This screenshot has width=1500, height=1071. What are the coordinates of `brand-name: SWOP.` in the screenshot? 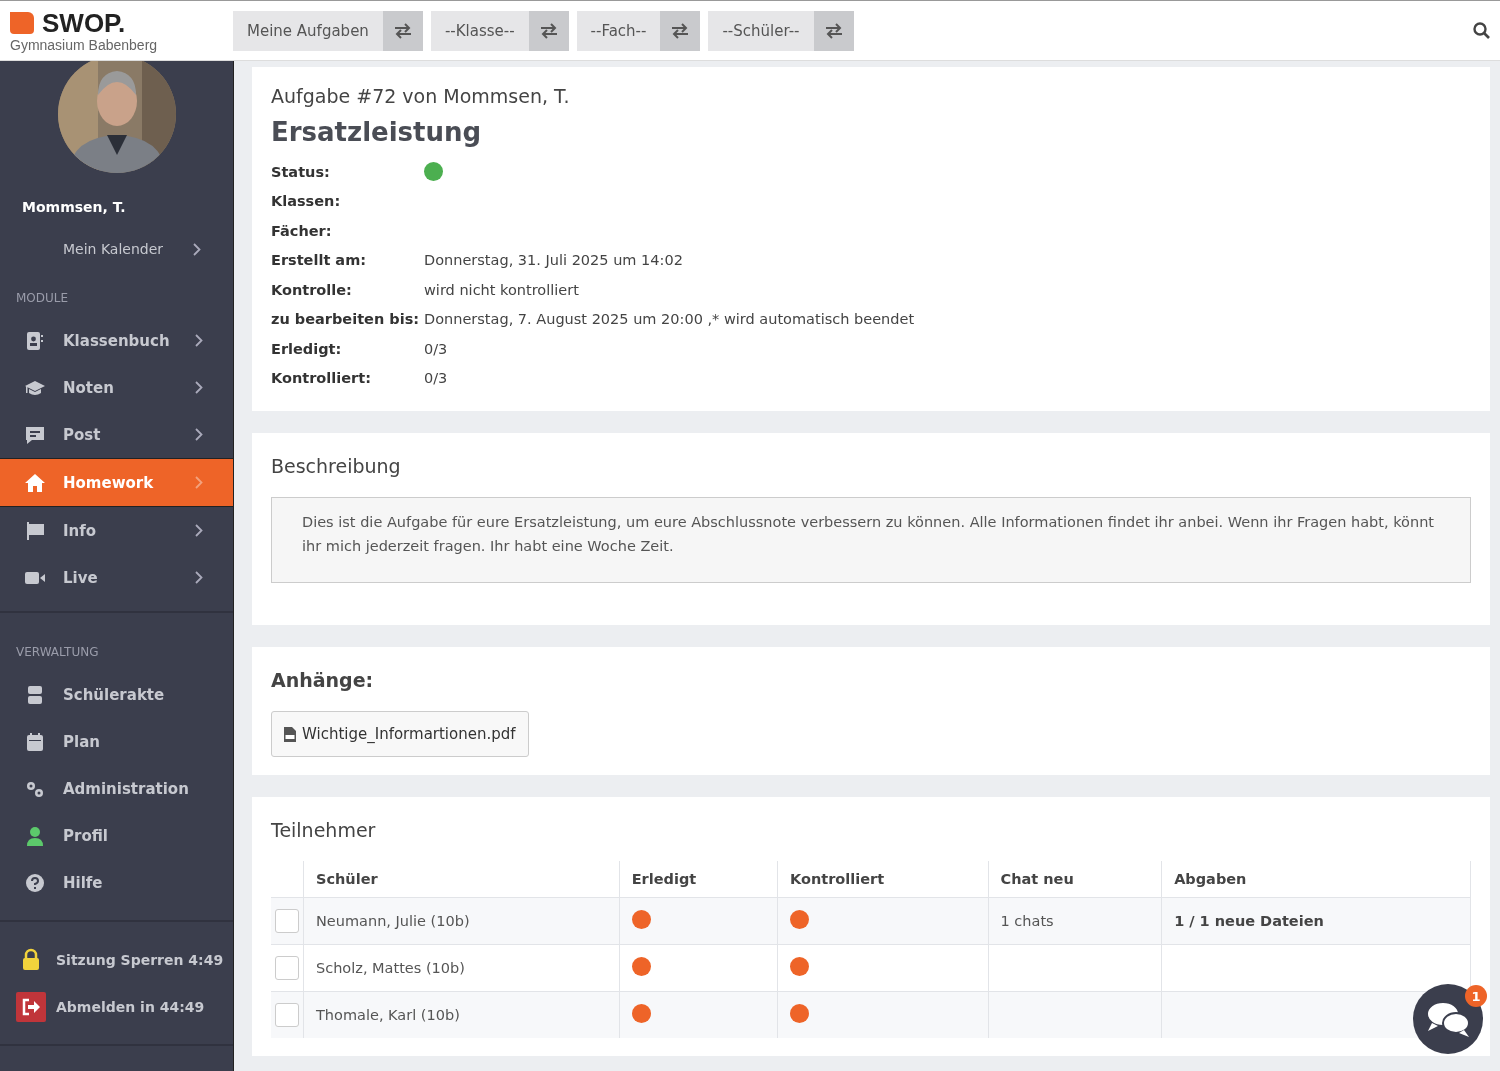 It's located at (84, 22).